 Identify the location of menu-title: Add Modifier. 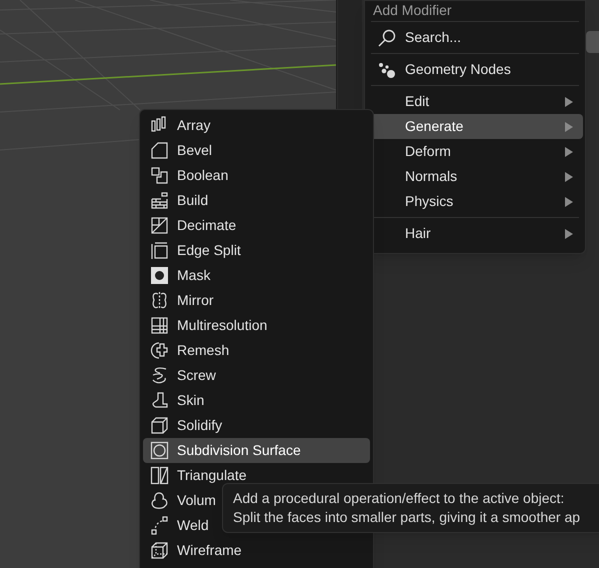
(412, 10).